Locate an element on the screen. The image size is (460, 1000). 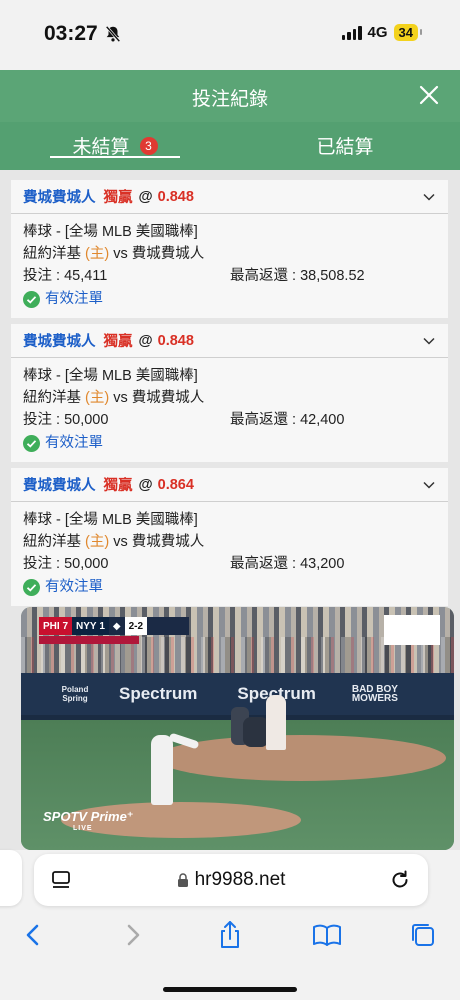
batter is located at coordinates (276, 722).